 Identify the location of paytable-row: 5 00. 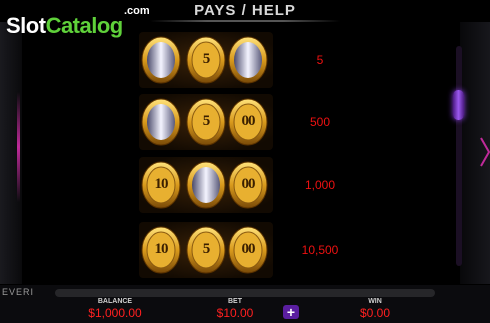
(206, 122).